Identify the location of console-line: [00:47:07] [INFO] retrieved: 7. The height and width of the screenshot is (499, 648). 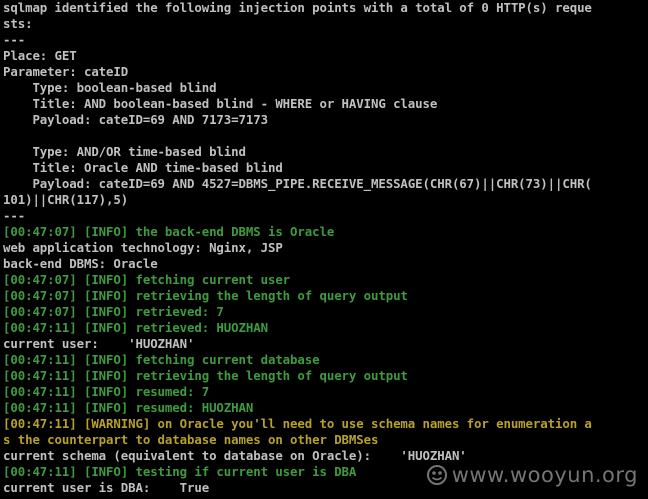
(113, 311).